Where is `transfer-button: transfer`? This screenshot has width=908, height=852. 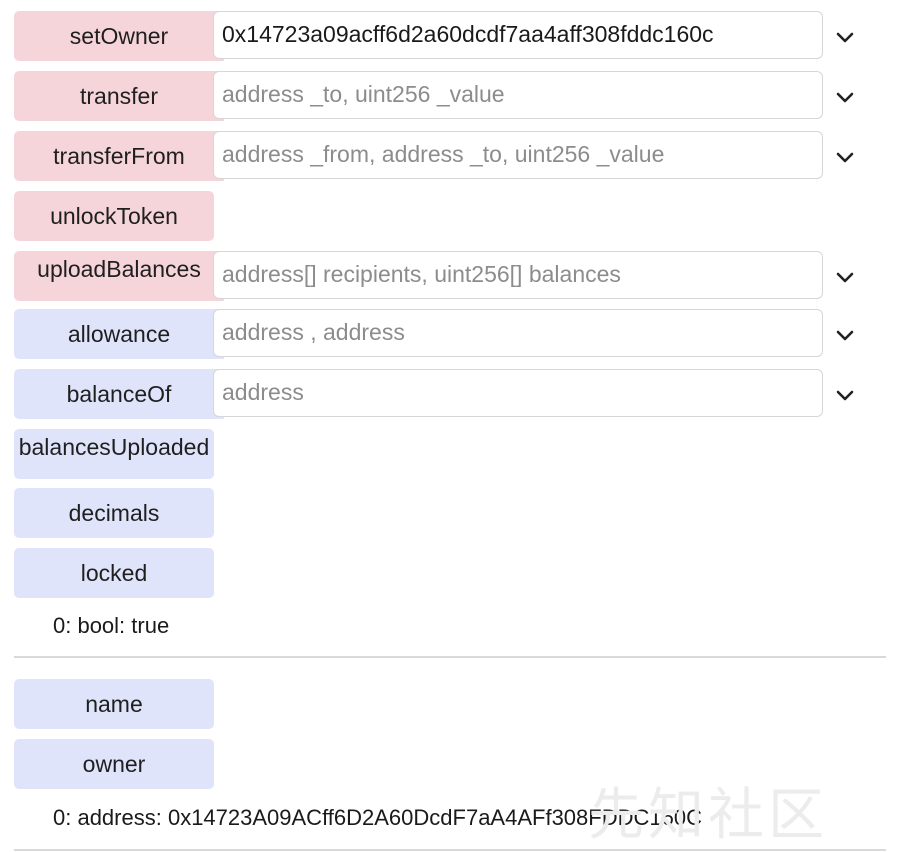 transfer-button: transfer is located at coordinates (119, 96).